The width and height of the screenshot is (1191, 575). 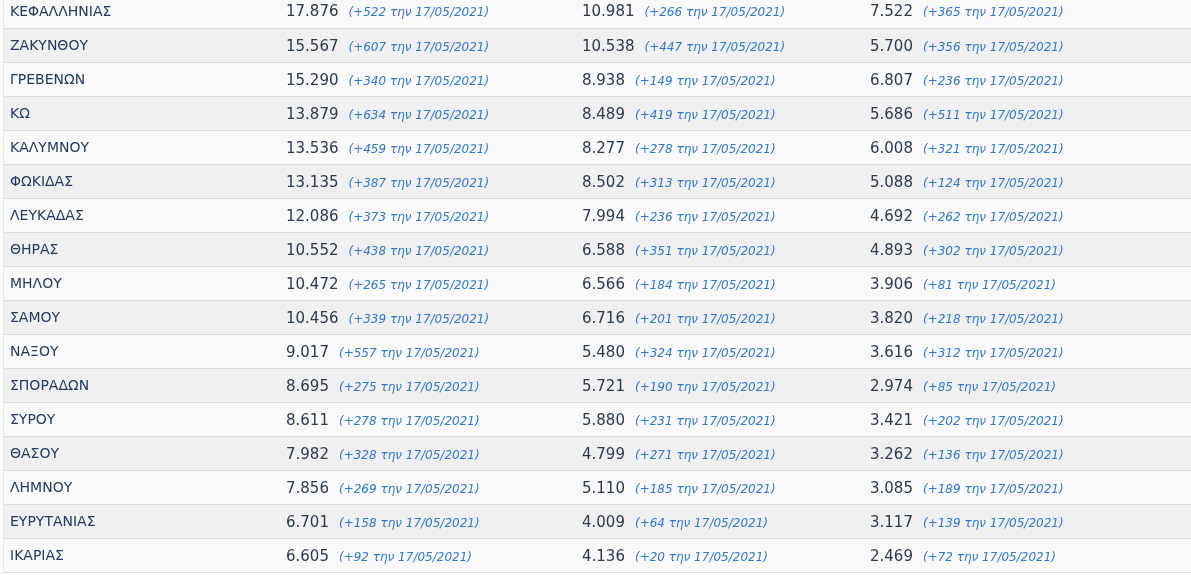 What do you see at coordinates (419, 46) in the screenshot?
I see `daily-change: (+607 την 17/05/2021)` at bounding box center [419, 46].